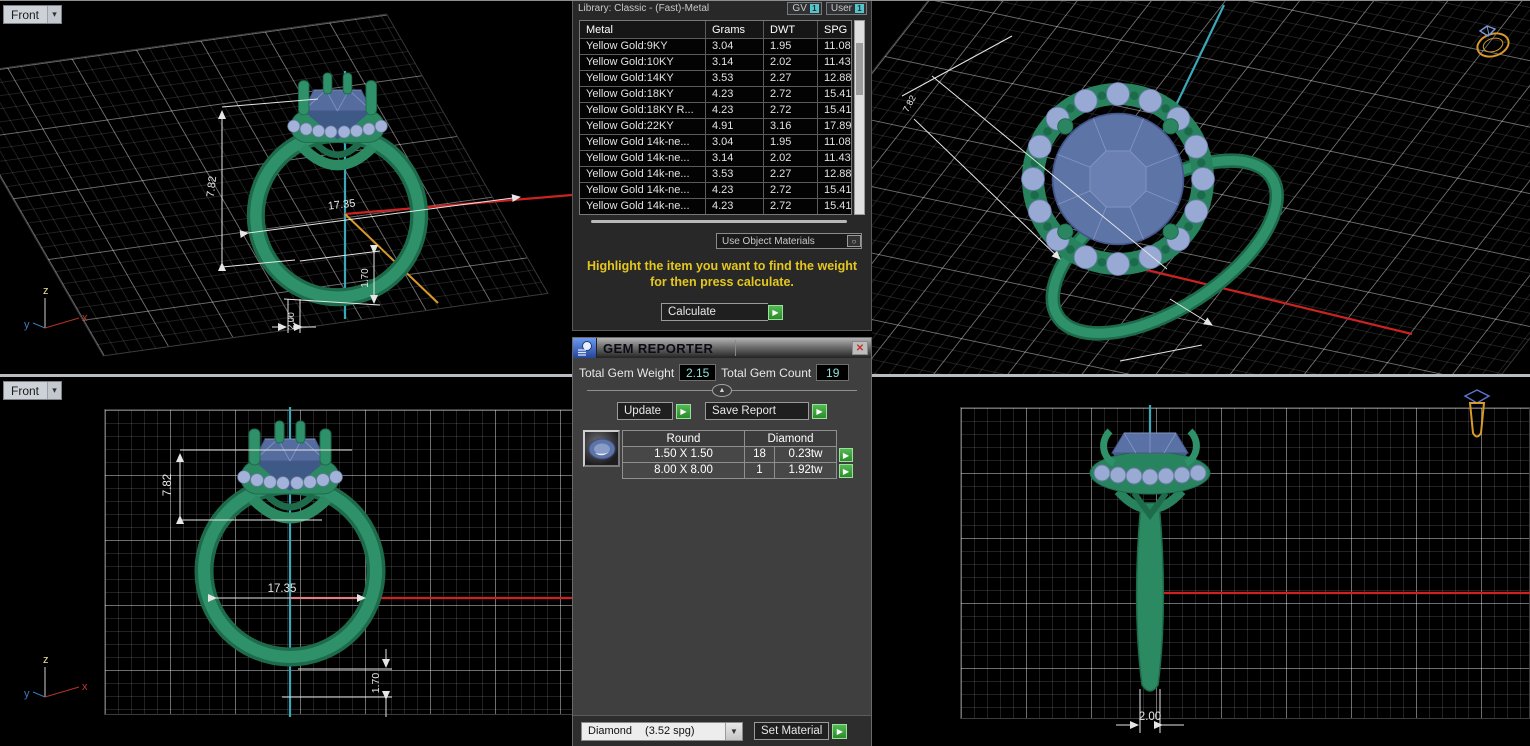 The image size is (1530, 746). Describe the element at coordinates (859, 117) in the screenshot. I see `vertical-scrollbar` at that location.